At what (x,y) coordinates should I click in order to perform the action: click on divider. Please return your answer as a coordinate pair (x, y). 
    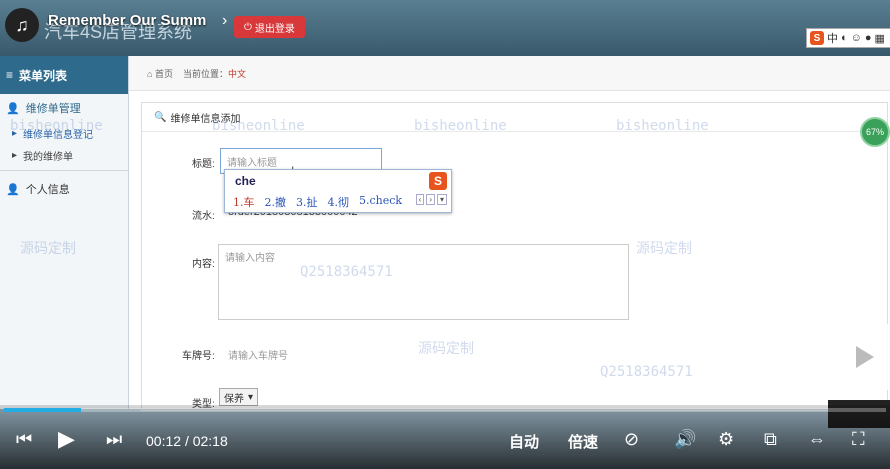
    Looking at the image, I should click on (64, 170).